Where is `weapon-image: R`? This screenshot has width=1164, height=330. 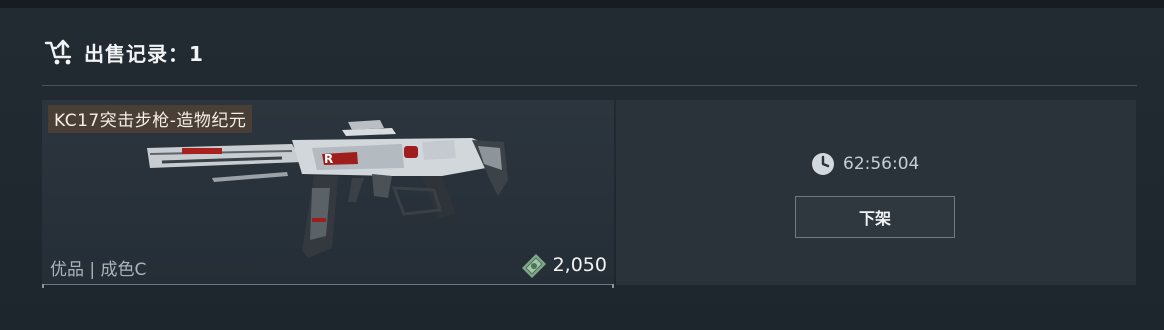 weapon-image: R is located at coordinates (327, 189).